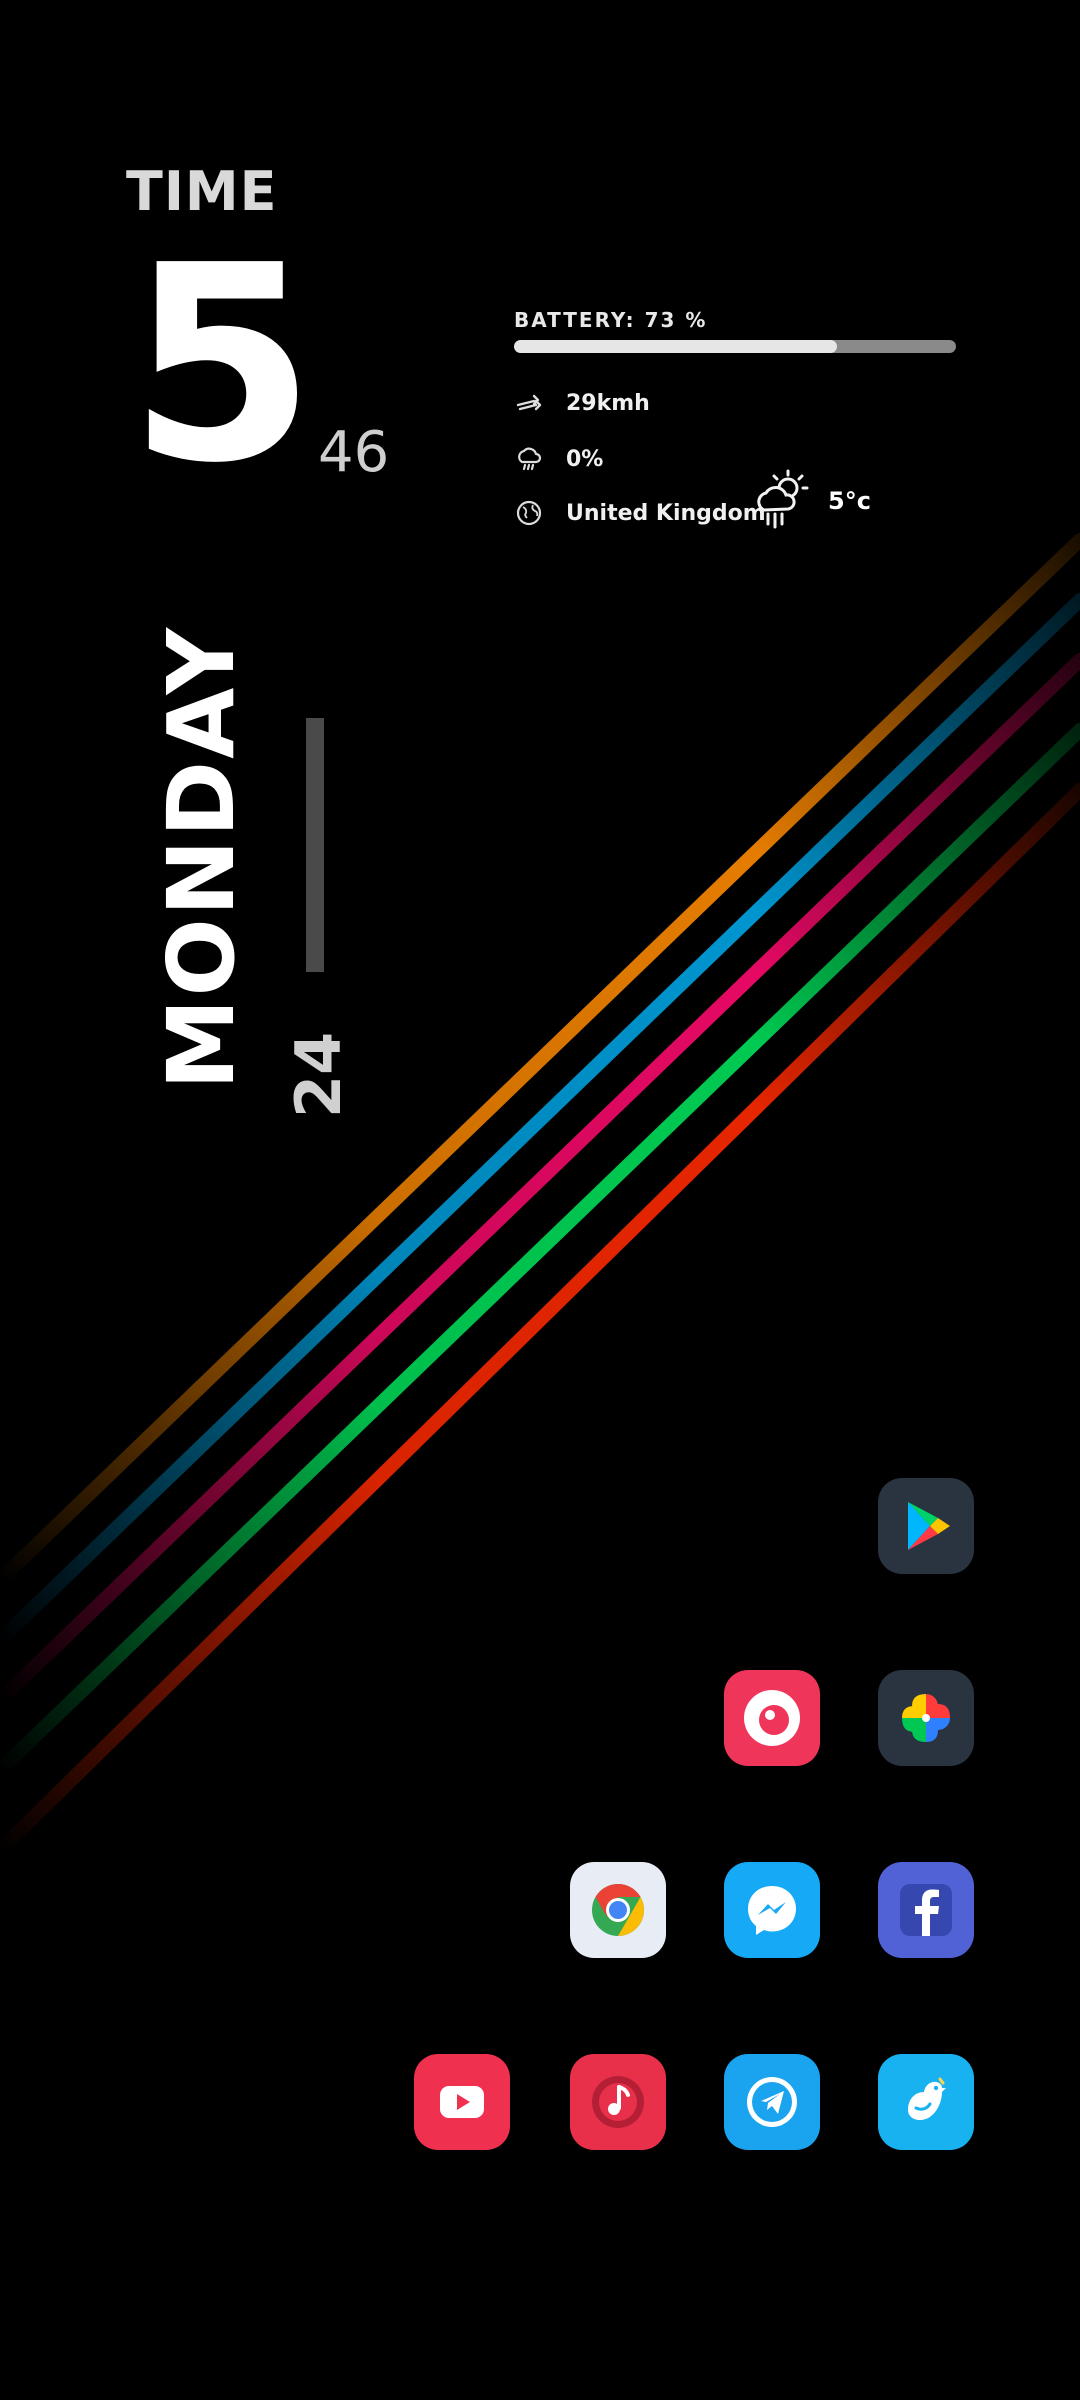 Image resolution: width=1080 pixels, height=2400 pixels. Describe the element at coordinates (353, 452) in the screenshot. I see `clock-minute: 46` at that location.